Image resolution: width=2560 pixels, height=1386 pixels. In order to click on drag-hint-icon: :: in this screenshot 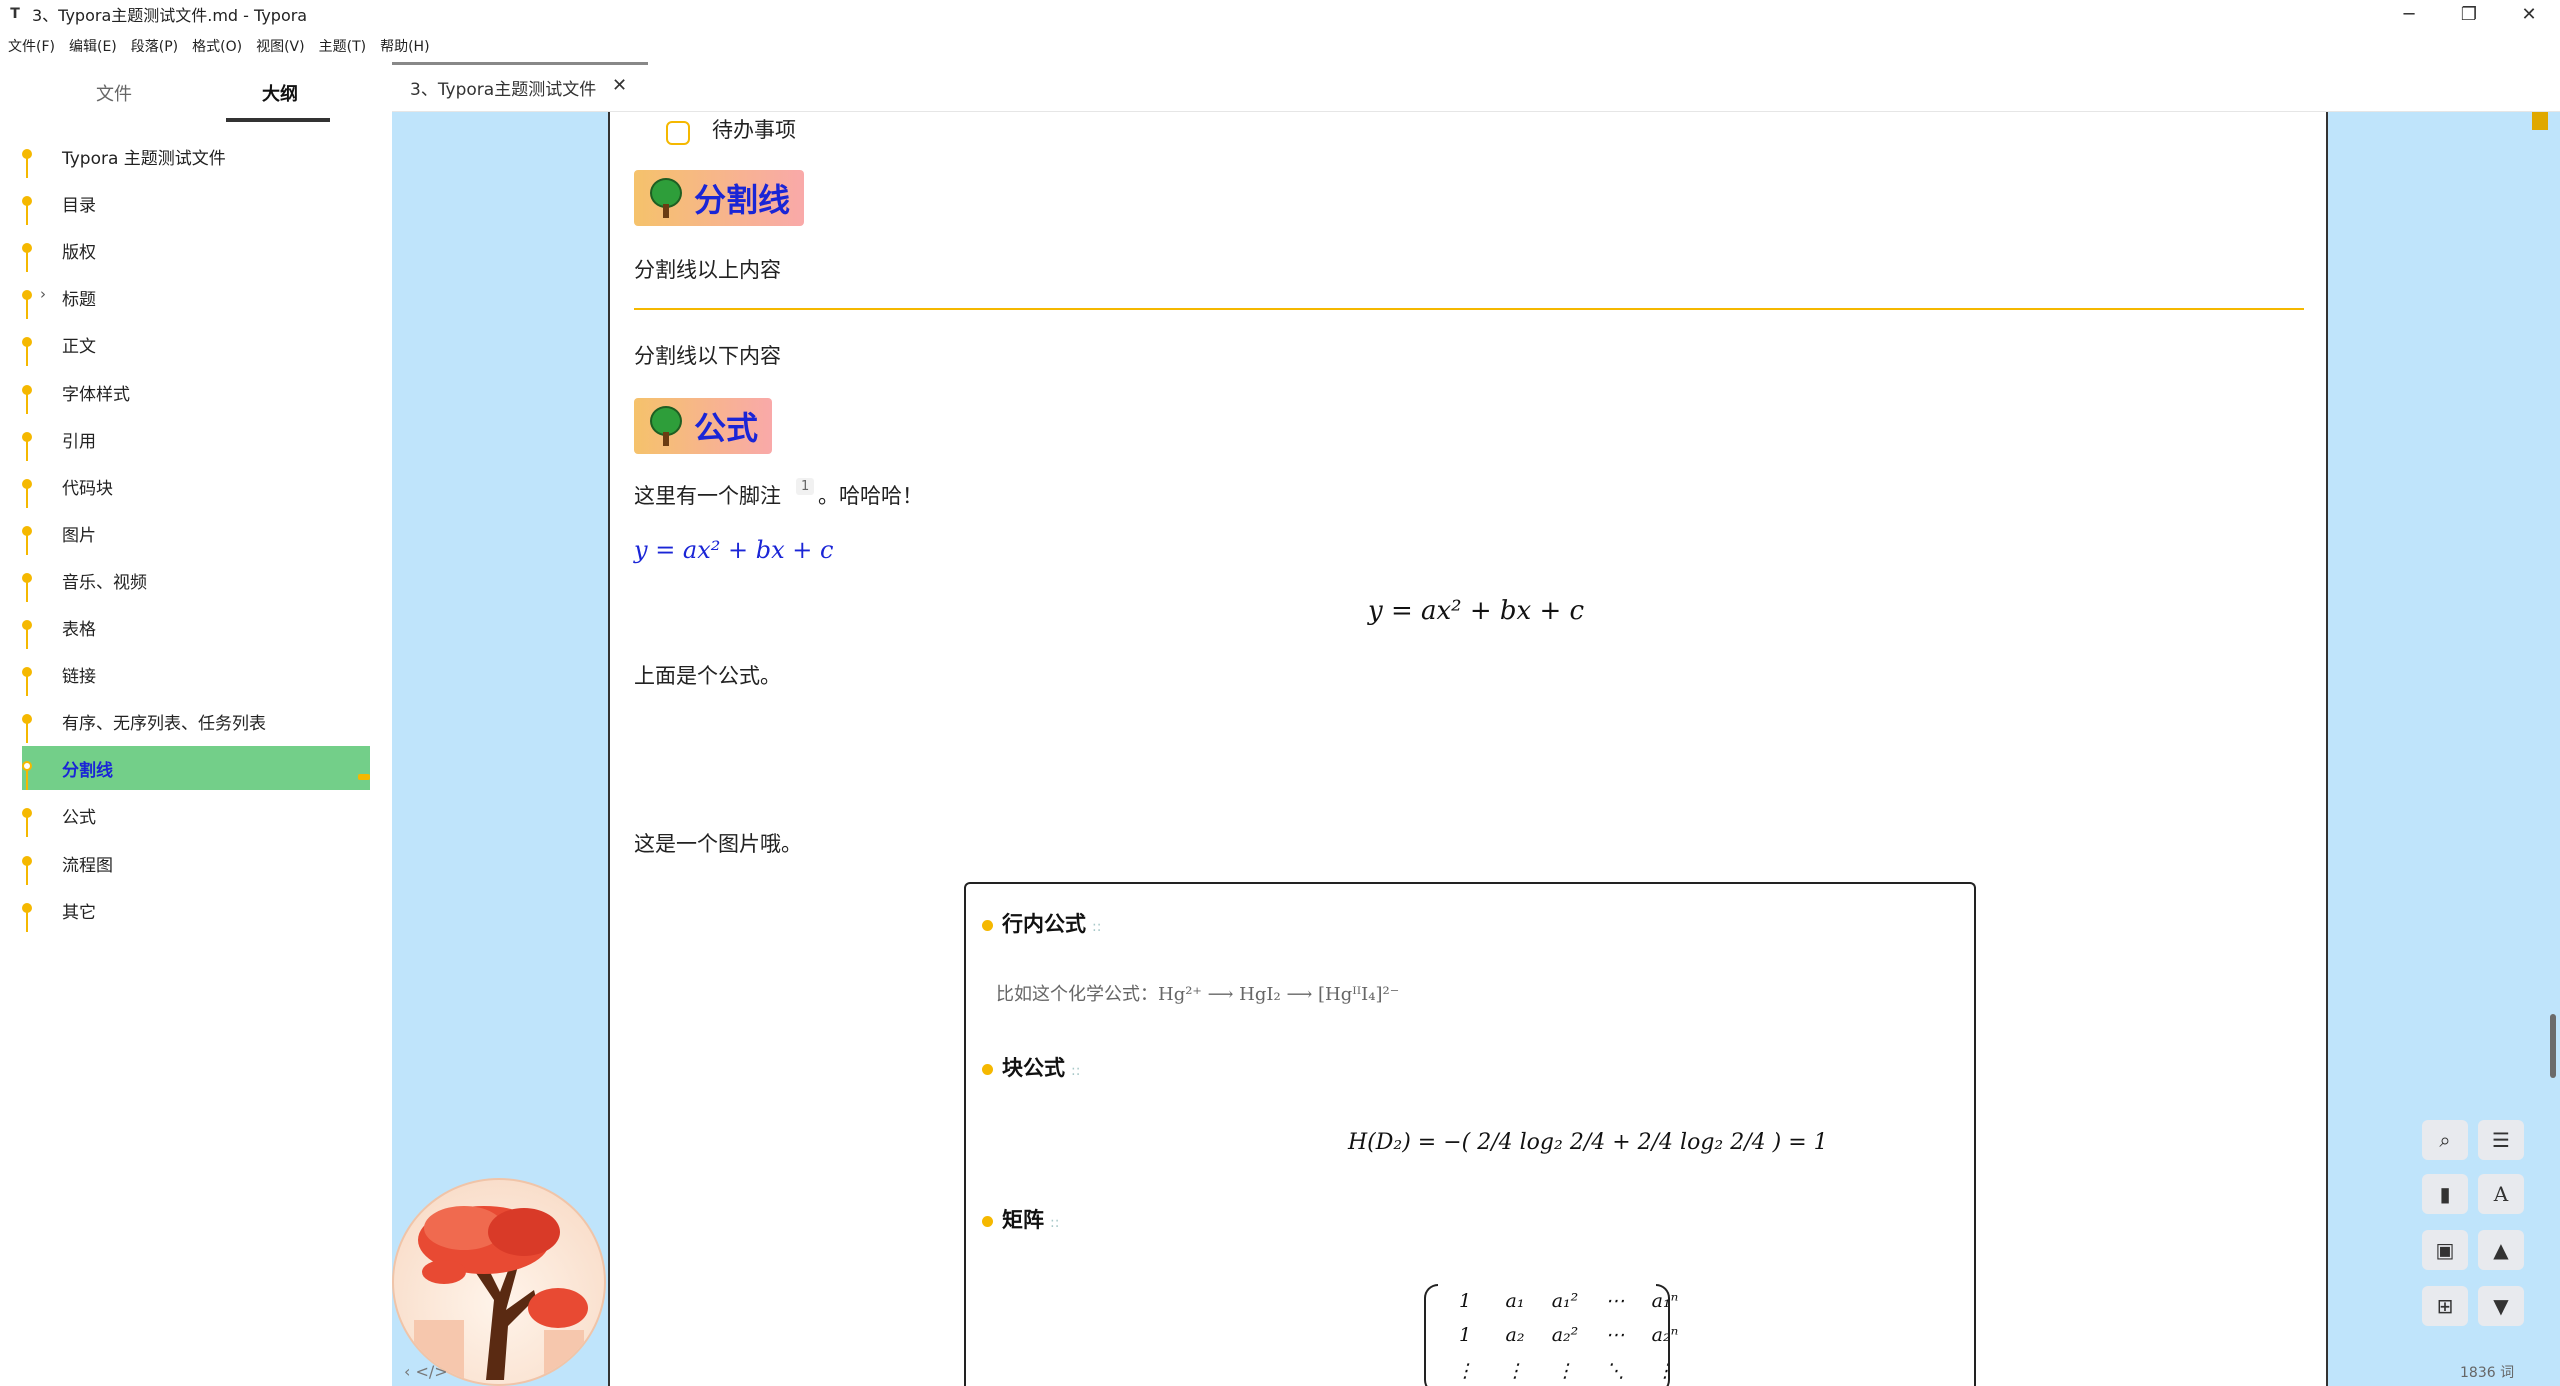, I will do `click(1055, 1223)`.